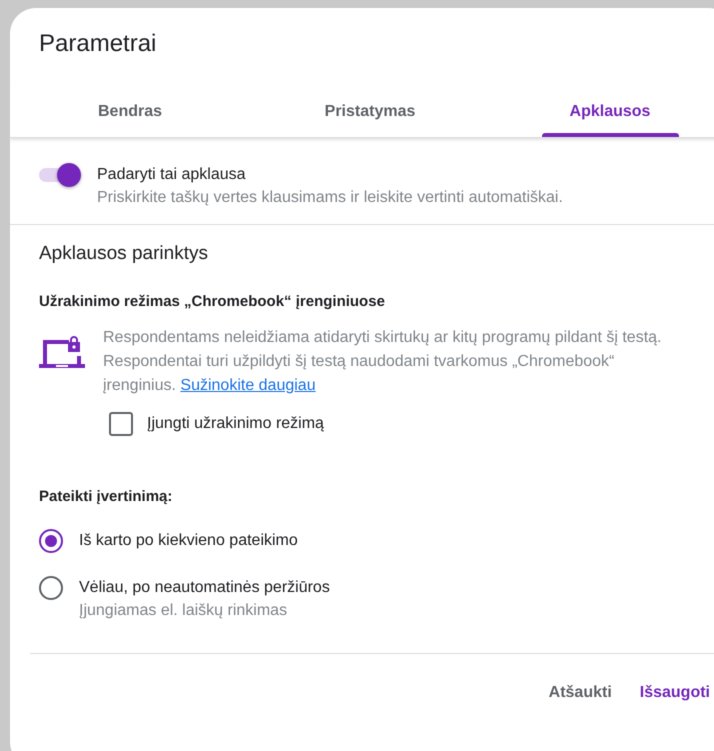  I want to click on dialog-title: Parametrai, so click(98, 44).